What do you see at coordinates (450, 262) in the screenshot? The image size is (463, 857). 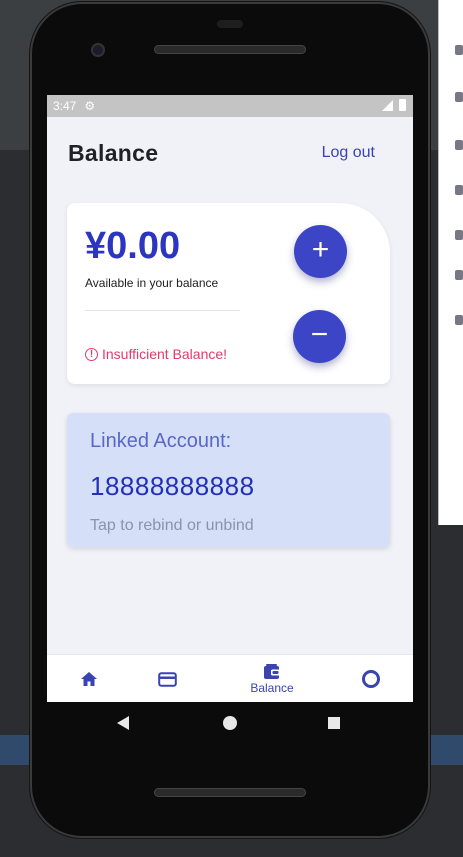 I see `background-side-panel` at bounding box center [450, 262].